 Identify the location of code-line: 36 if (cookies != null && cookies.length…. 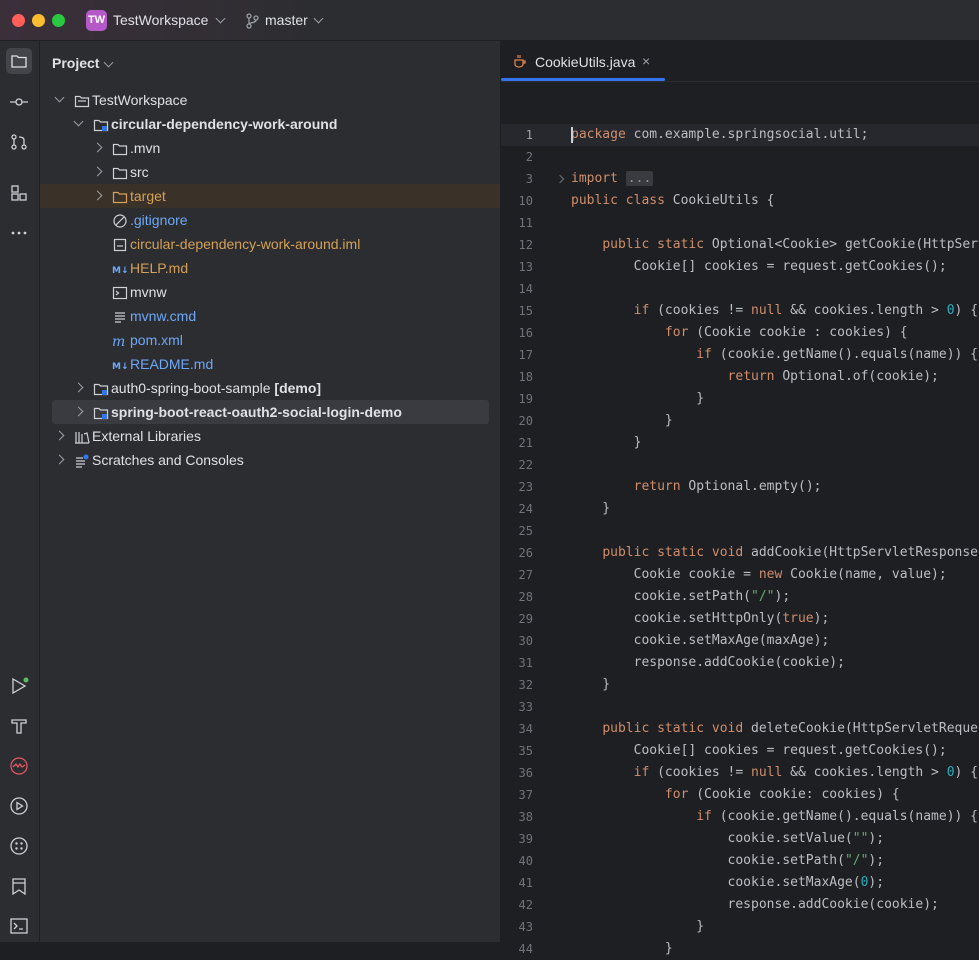
(740, 773).